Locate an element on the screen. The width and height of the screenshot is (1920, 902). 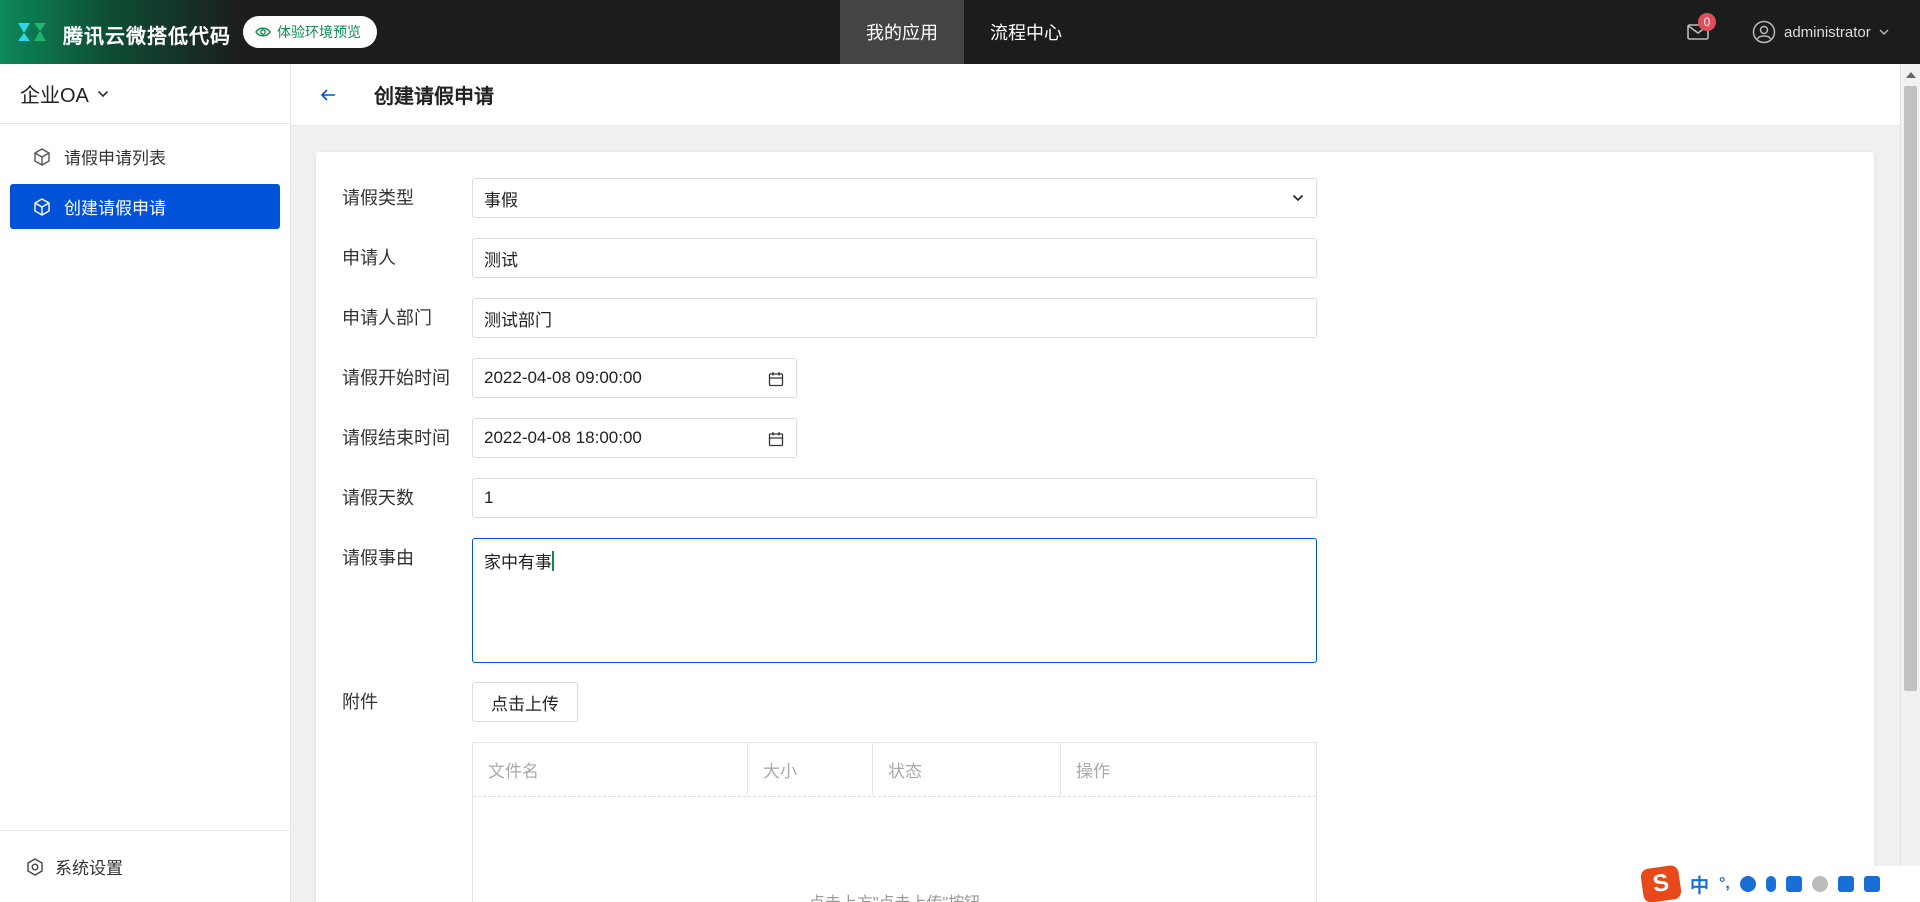
emoji-icon is located at coordinates (1747, 884).